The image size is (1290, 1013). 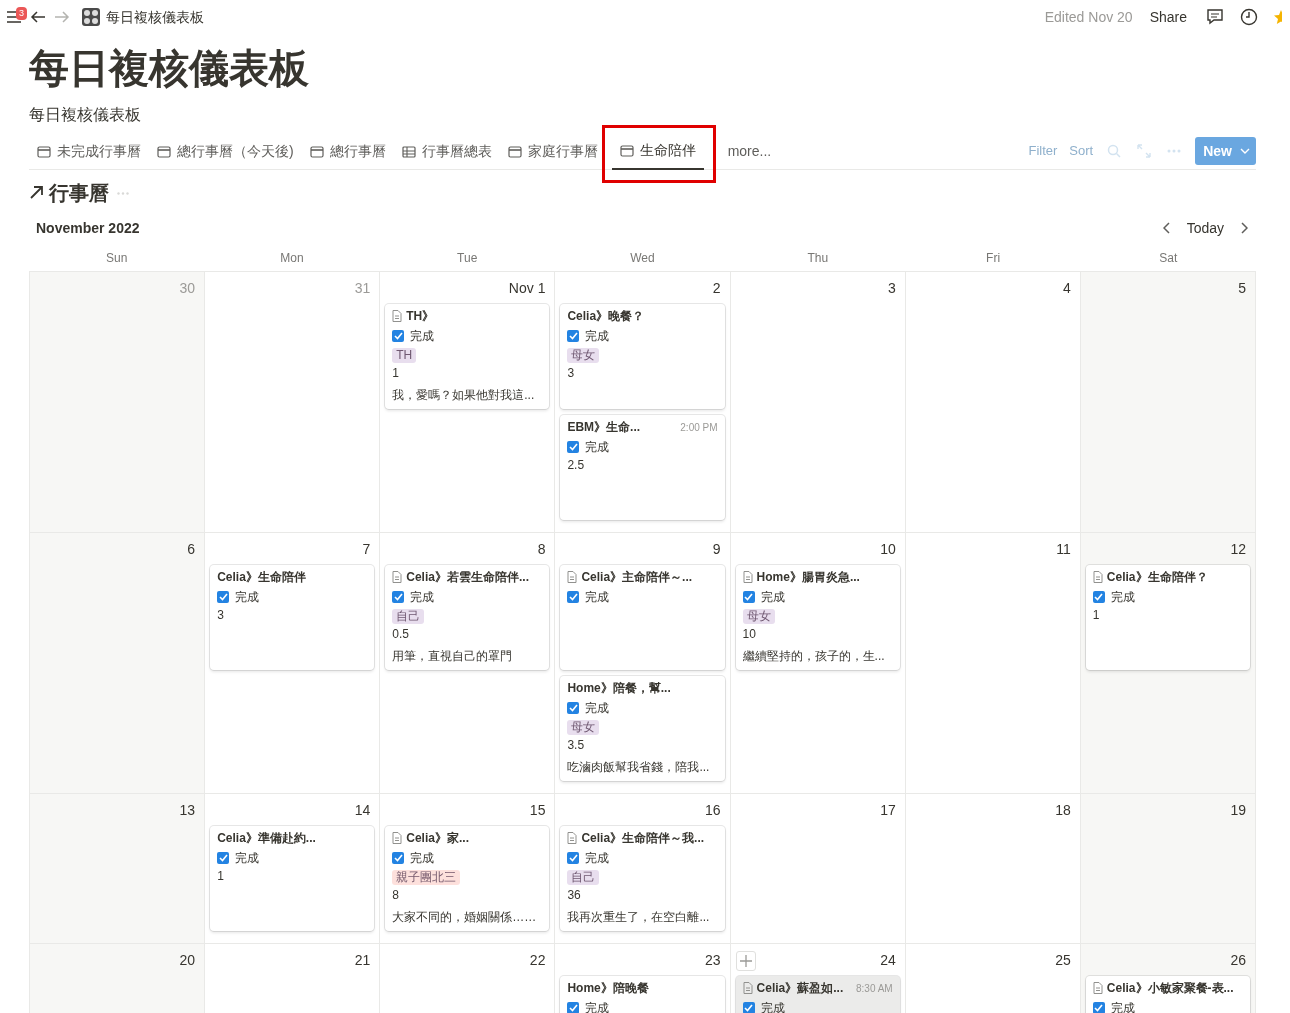 I want to click on view-tab: 生命陪伴, so click(x=657, y=151).